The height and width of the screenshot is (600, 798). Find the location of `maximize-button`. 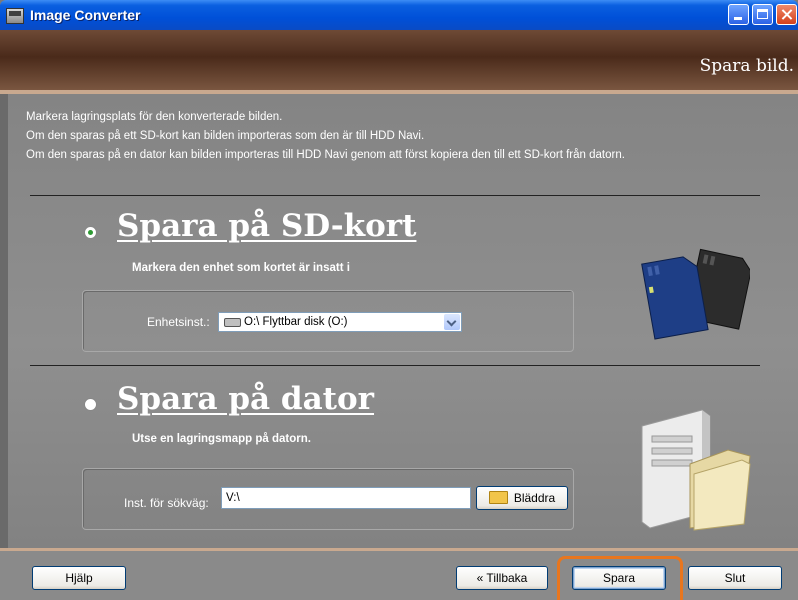

maximize-button is located at coordinates (762, 14).